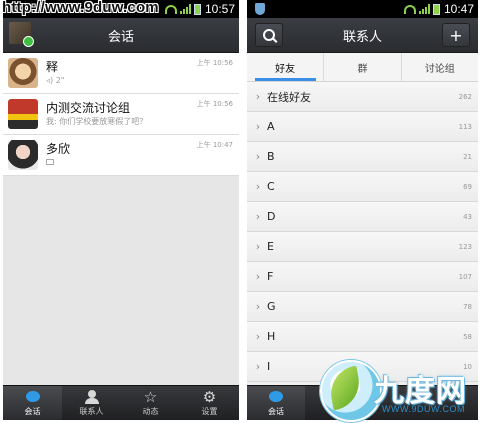 The image size is (480, 423). Describe the element at coordinates (400, 390) in the screenshot. I see `brand-watermark-logo: 九度网 WWW.9DUW.COM` at that location.